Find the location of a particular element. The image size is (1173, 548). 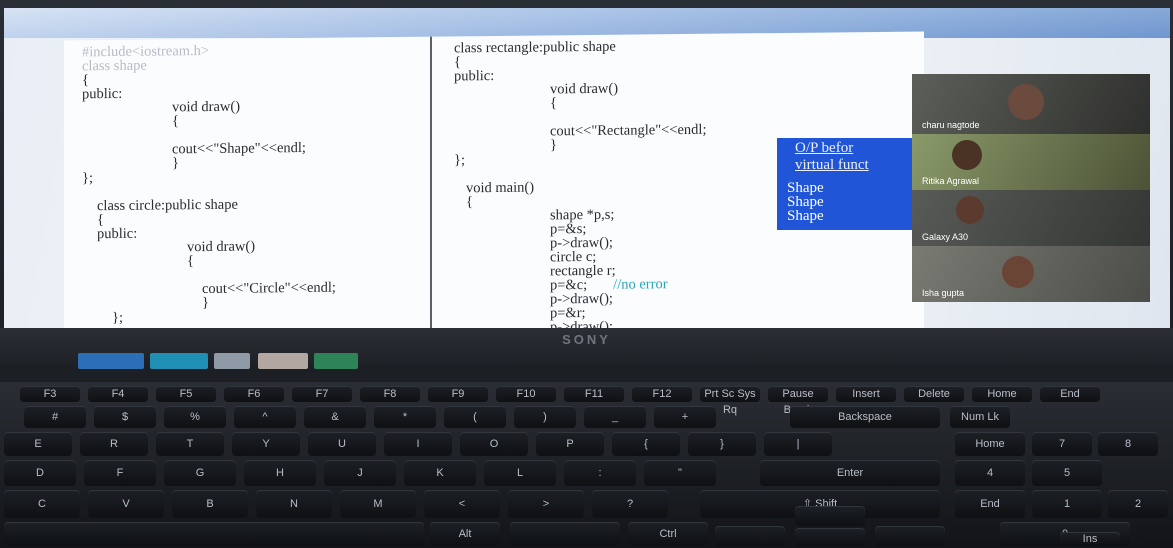

output-line: Shape is located at coordinates (805, 216).